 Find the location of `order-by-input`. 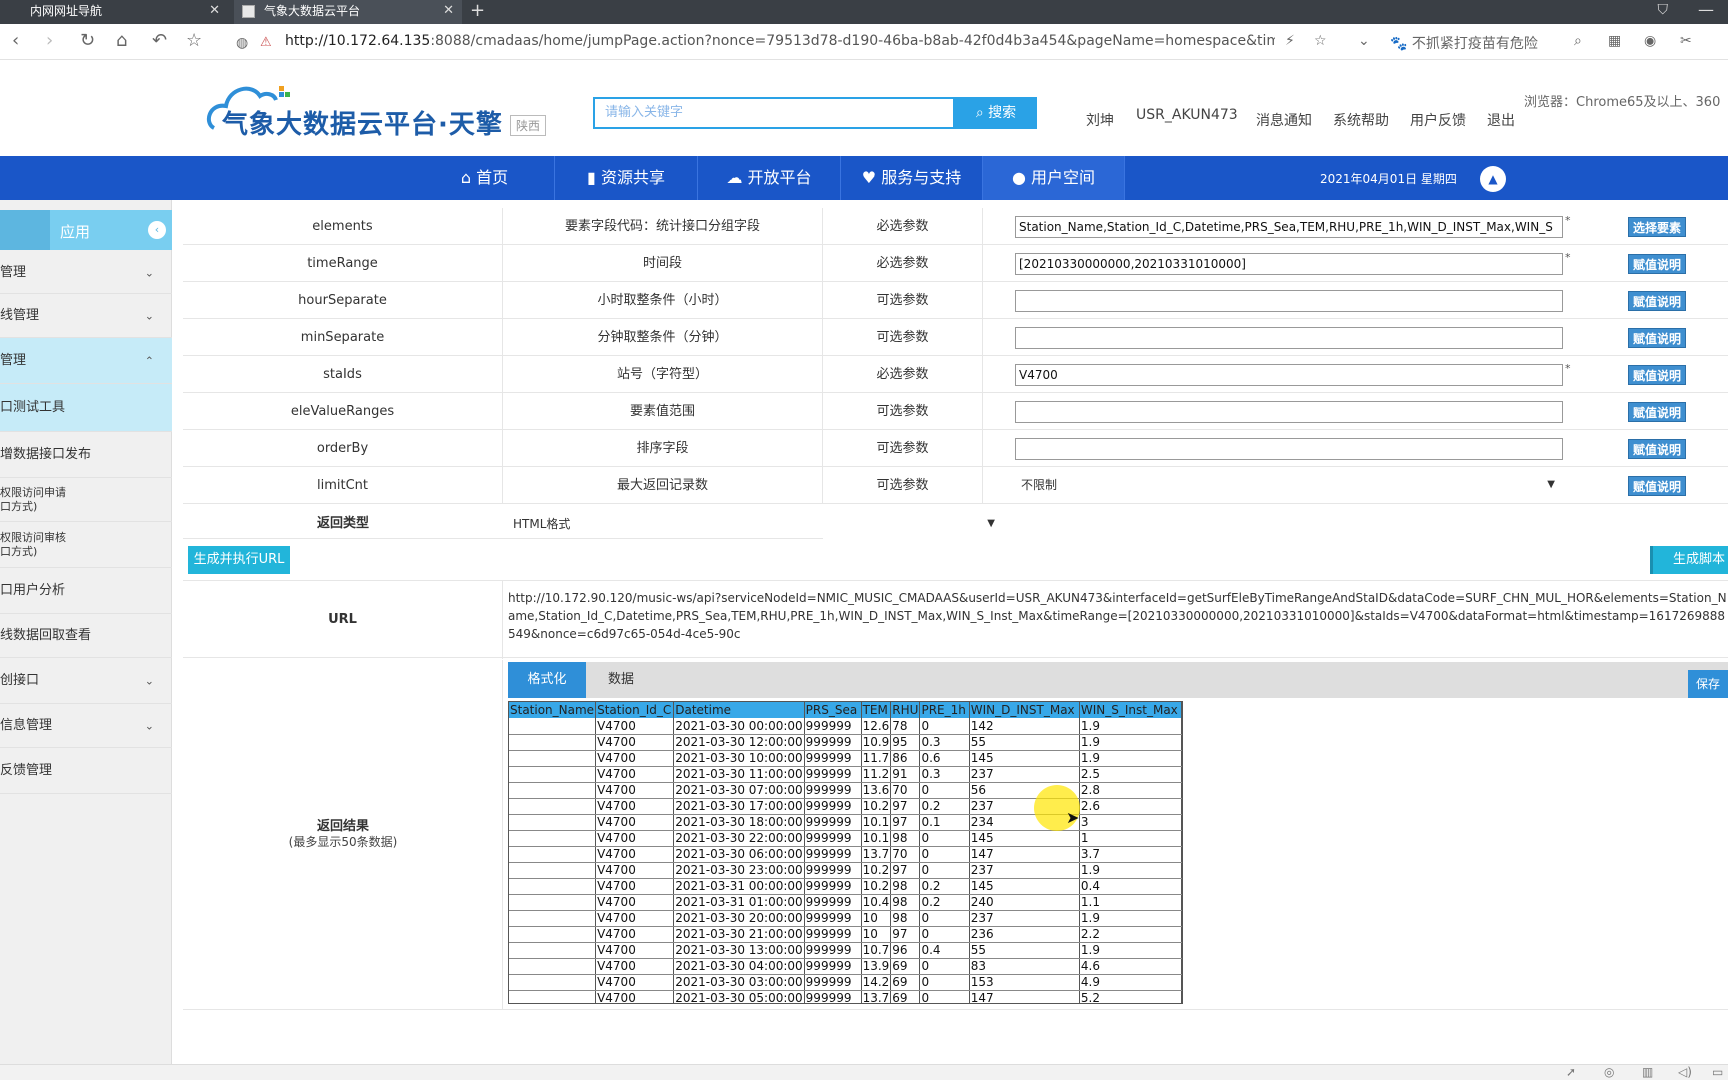

order-by-input is located at coordinates (1289, 449).